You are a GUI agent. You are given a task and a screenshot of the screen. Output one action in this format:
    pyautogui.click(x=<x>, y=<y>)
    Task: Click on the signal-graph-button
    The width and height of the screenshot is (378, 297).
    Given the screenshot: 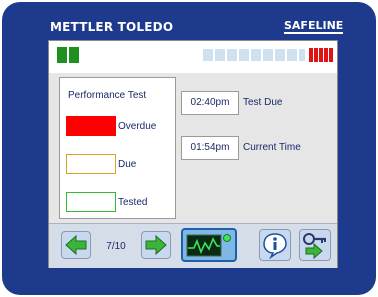 What is the action you would take?
    pyautogui.click(x=209, y=245)
    